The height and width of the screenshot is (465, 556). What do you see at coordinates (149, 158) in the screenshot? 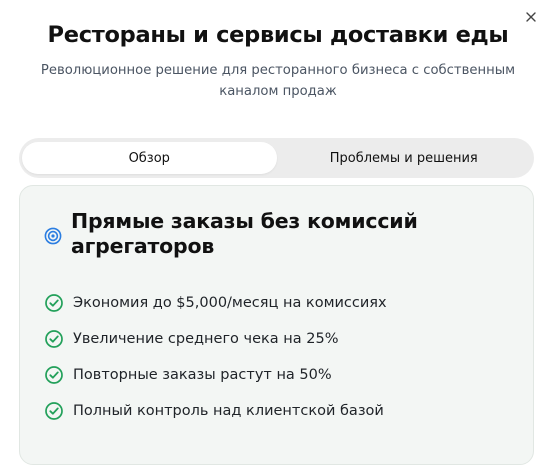
I see `tab-overview: Обзор` at bounding box center [149, 158].